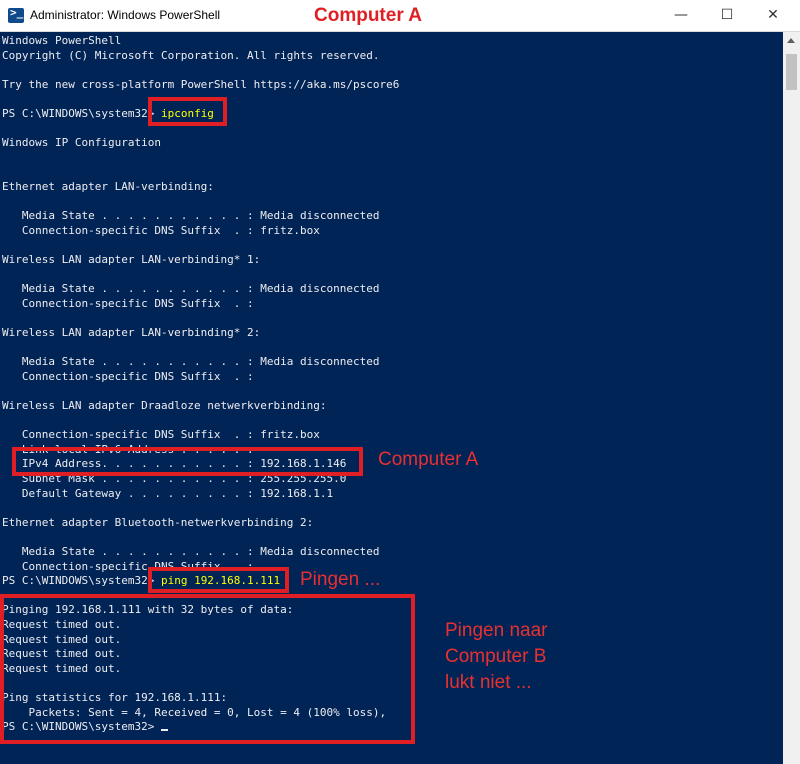  What do you see at coordinates (681, 15) in the screenshot?
I see `minimize-button: —` at bounding box center [681, 15].